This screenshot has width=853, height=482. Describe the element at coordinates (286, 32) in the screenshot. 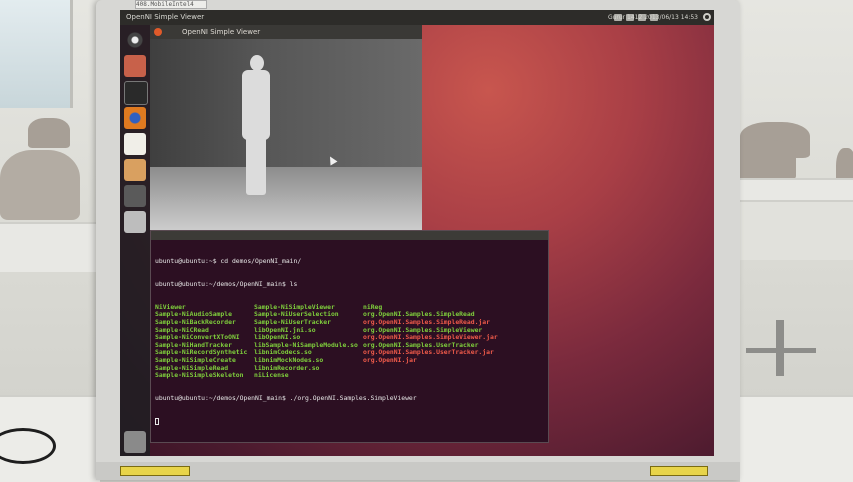

I see `viewer-titlebar: OpenNI Simple Viewer` at that location.